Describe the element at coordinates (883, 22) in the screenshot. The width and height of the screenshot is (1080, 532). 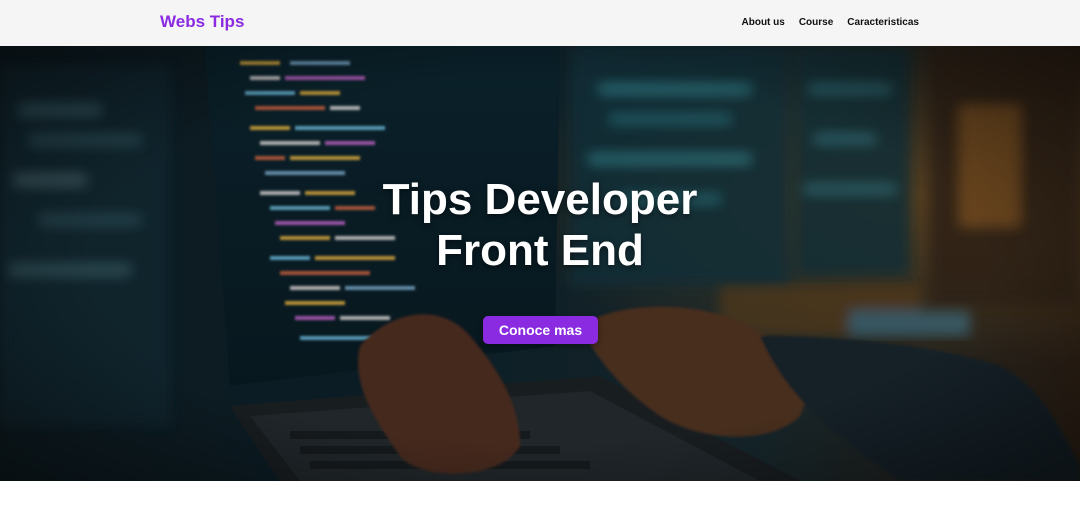
I see `nav-link-caracteristicas: Caracteristicas` at that location.